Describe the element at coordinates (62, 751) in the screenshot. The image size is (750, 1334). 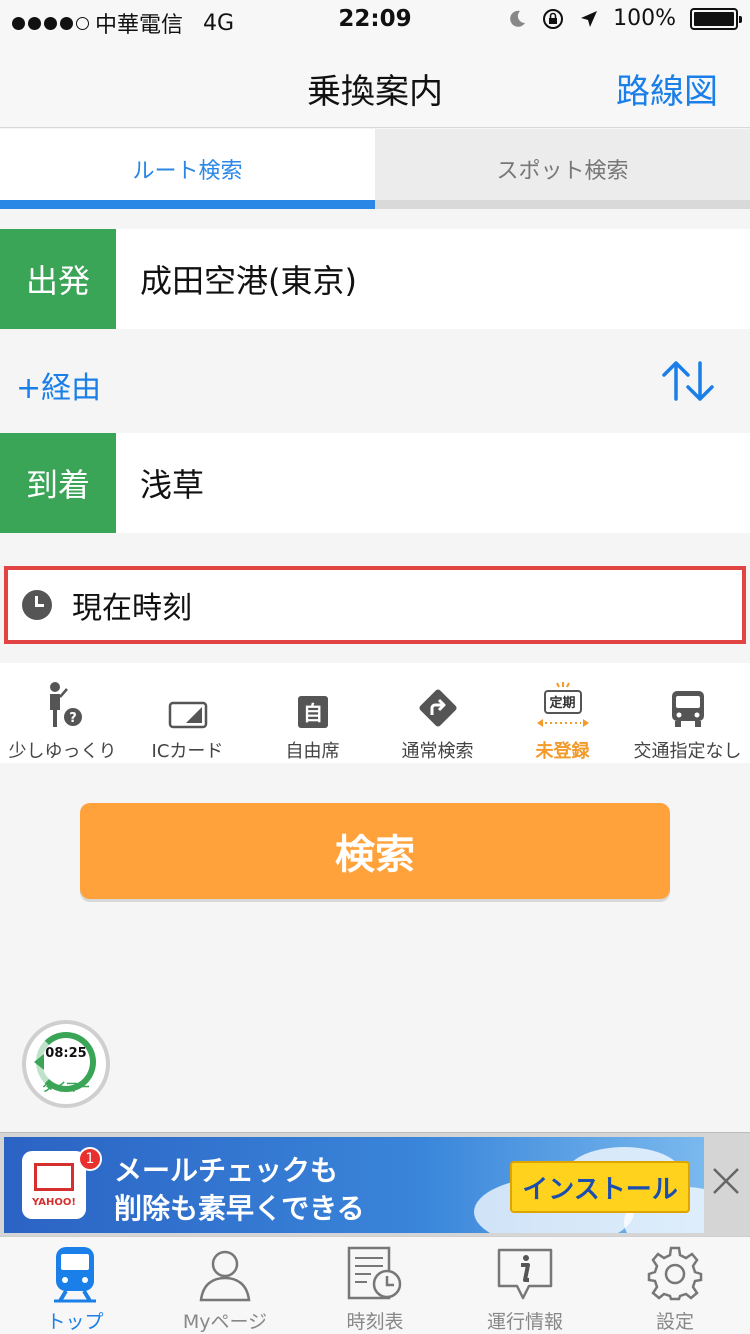
I see `option-label: 少しゆっくり` at that location.